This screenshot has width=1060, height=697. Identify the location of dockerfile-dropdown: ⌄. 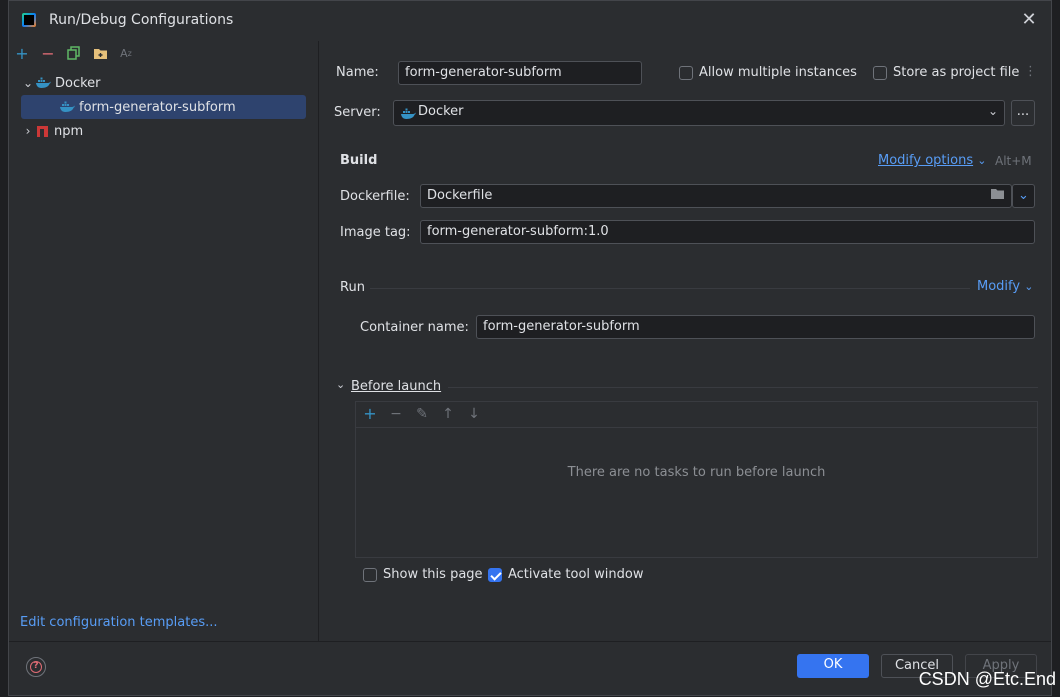
(1023, 196).